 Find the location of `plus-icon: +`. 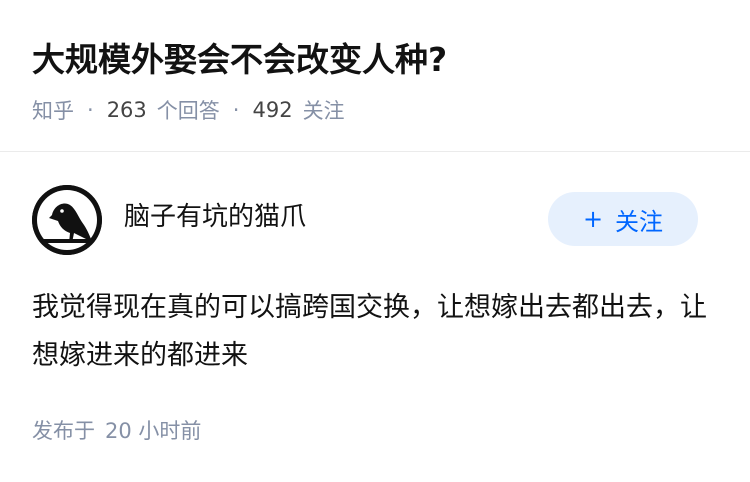

plus-icon: + is located at coordinates (593, 219).